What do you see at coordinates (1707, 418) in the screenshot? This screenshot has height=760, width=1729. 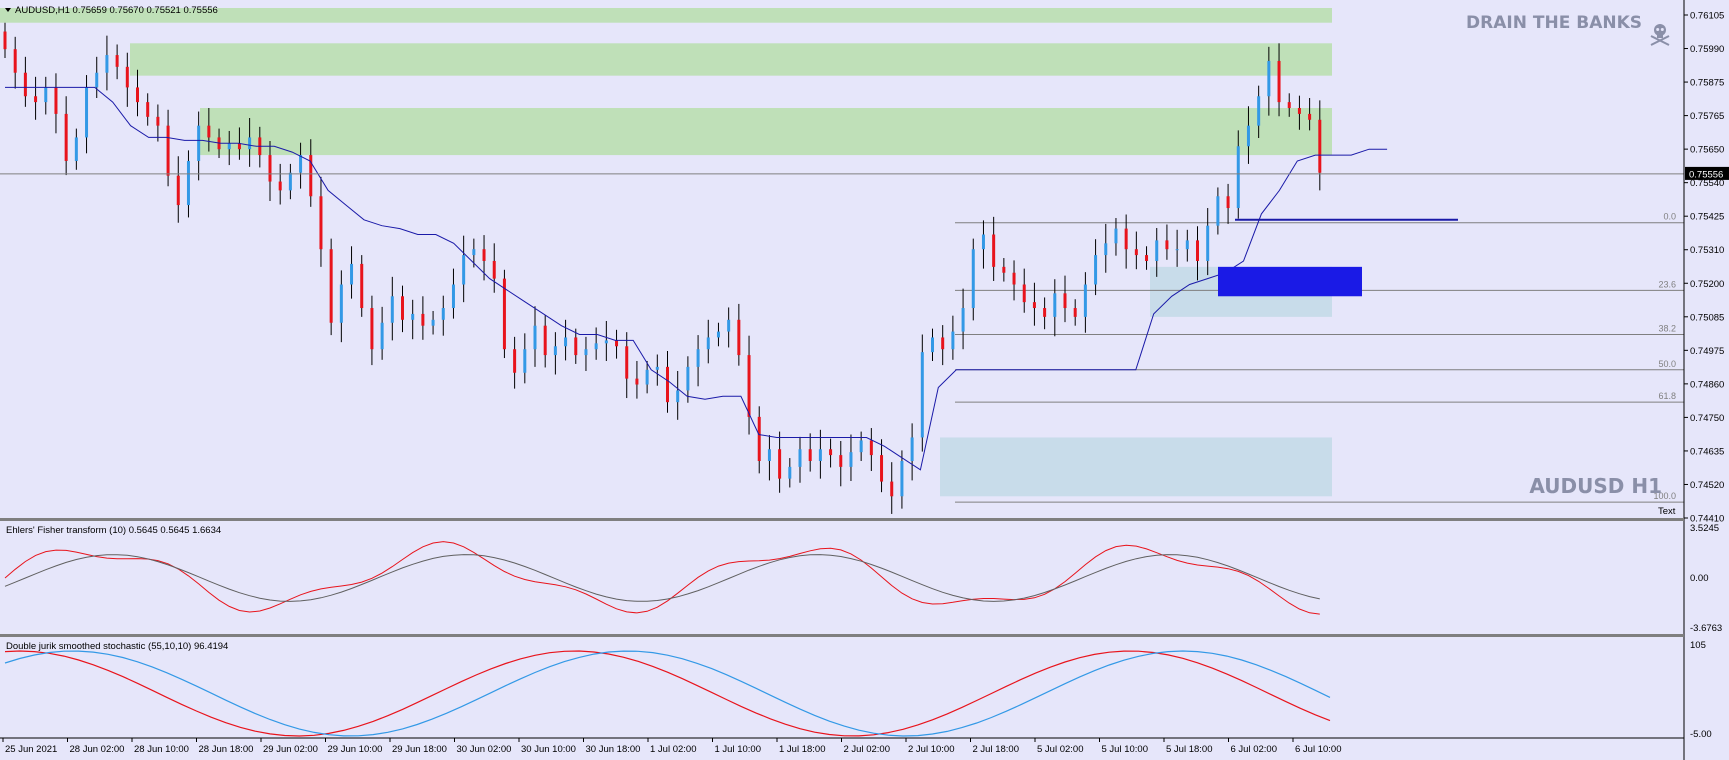 I see `price-axis-label: 0.74750` at bounding box center [1707, 418].